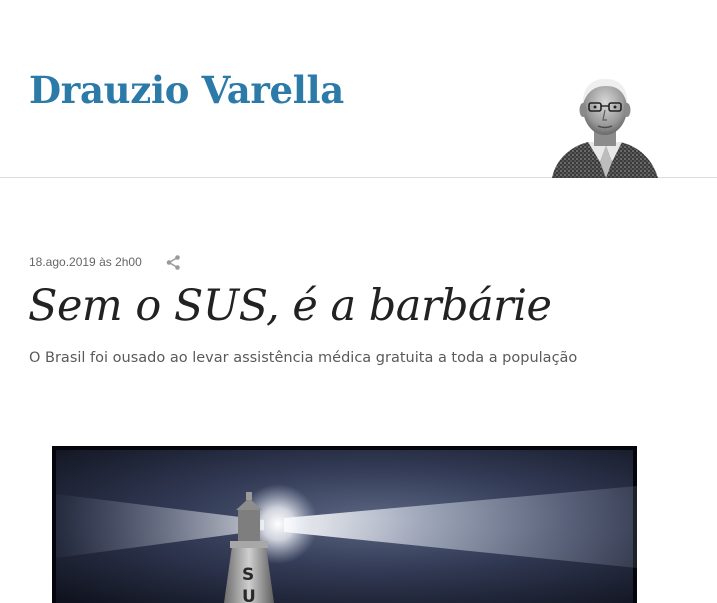 The width and height of the screenshot is (717, 603). What do you see at coordinates (249, 595) in the screenshot?
I see `tower-letter-u: U` at bounding box center [249, 595].